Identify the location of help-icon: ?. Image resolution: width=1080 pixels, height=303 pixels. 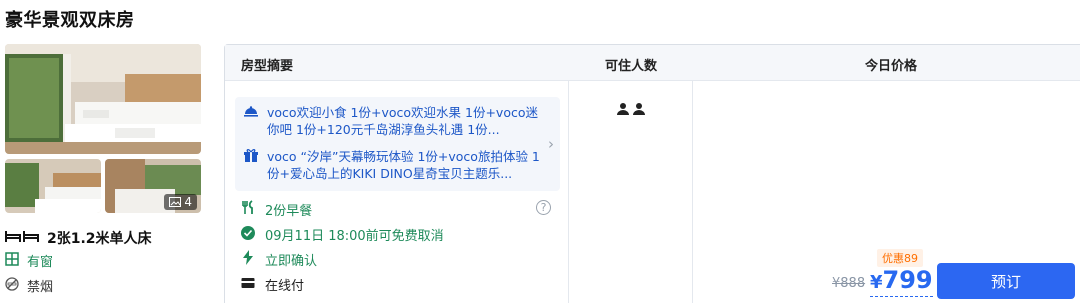
(543, 207).